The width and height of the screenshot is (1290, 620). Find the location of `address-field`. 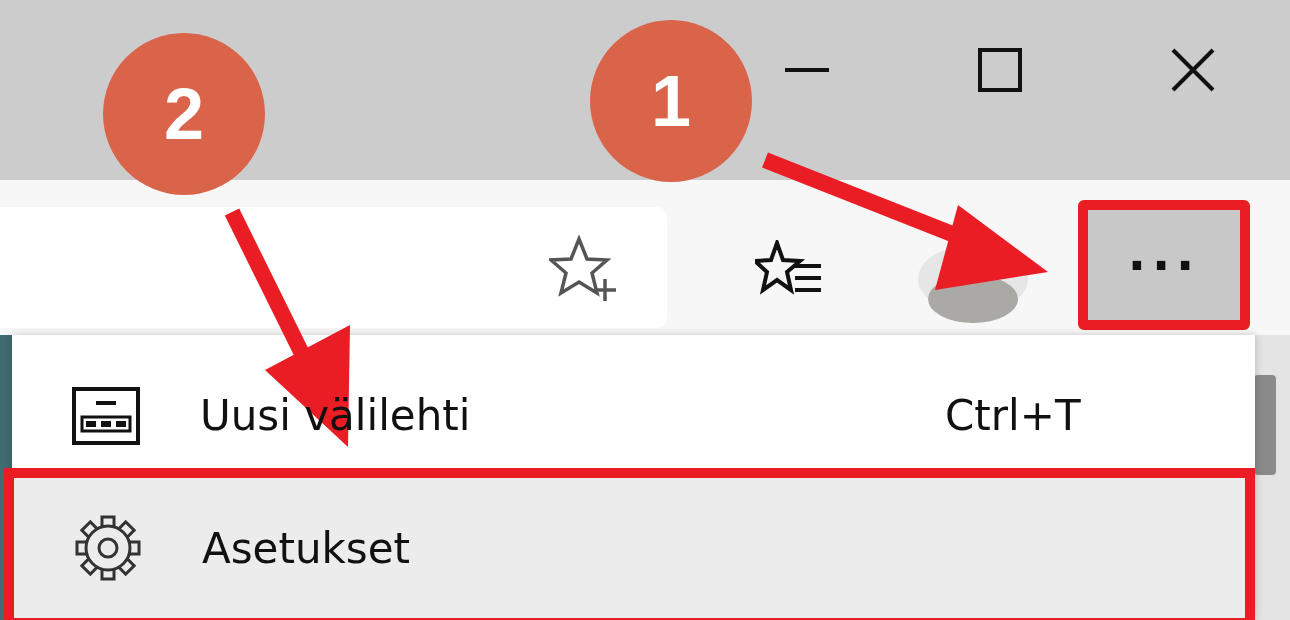

address-field is located at coordinates (333, 267).